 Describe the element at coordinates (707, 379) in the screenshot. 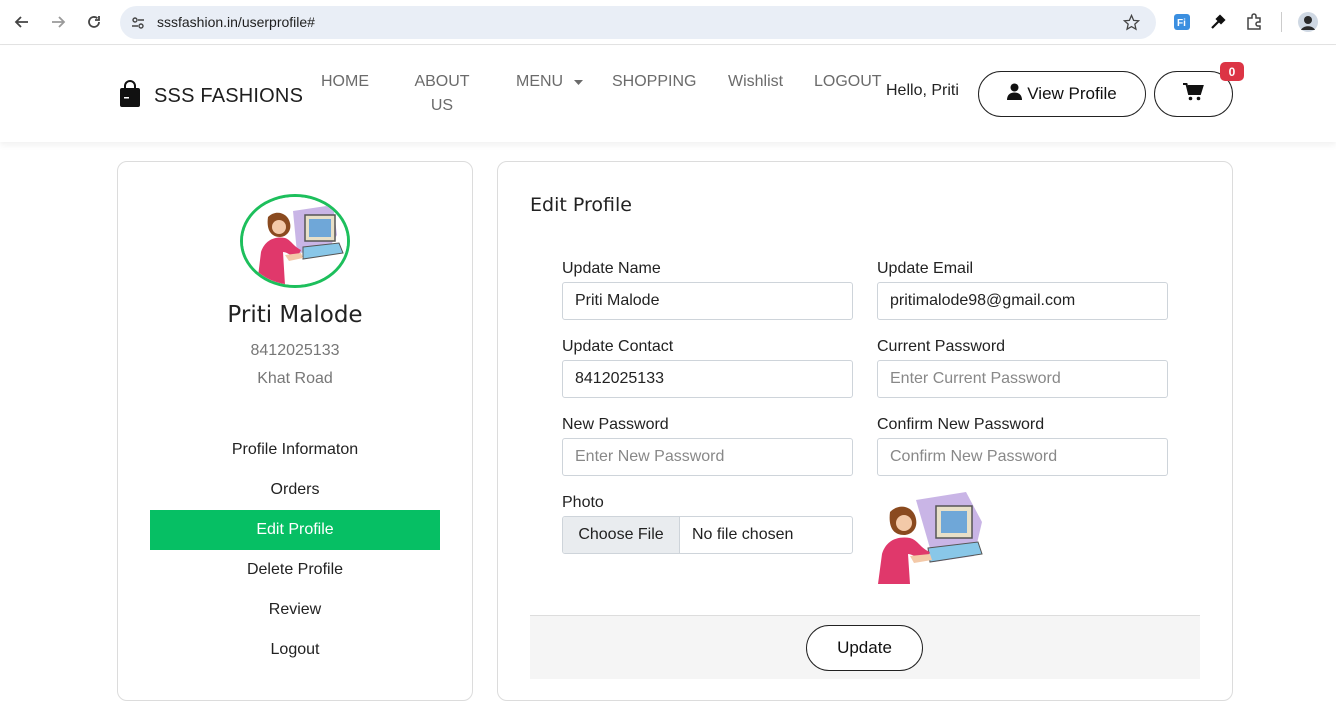

I see `update-contact-input` at that location.